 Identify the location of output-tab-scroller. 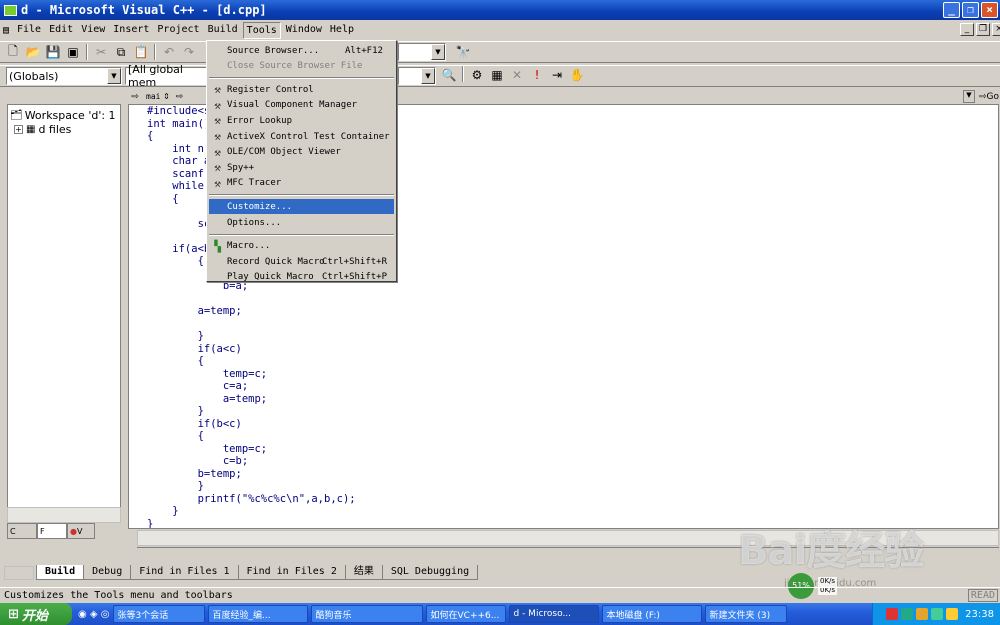
(19, 573).